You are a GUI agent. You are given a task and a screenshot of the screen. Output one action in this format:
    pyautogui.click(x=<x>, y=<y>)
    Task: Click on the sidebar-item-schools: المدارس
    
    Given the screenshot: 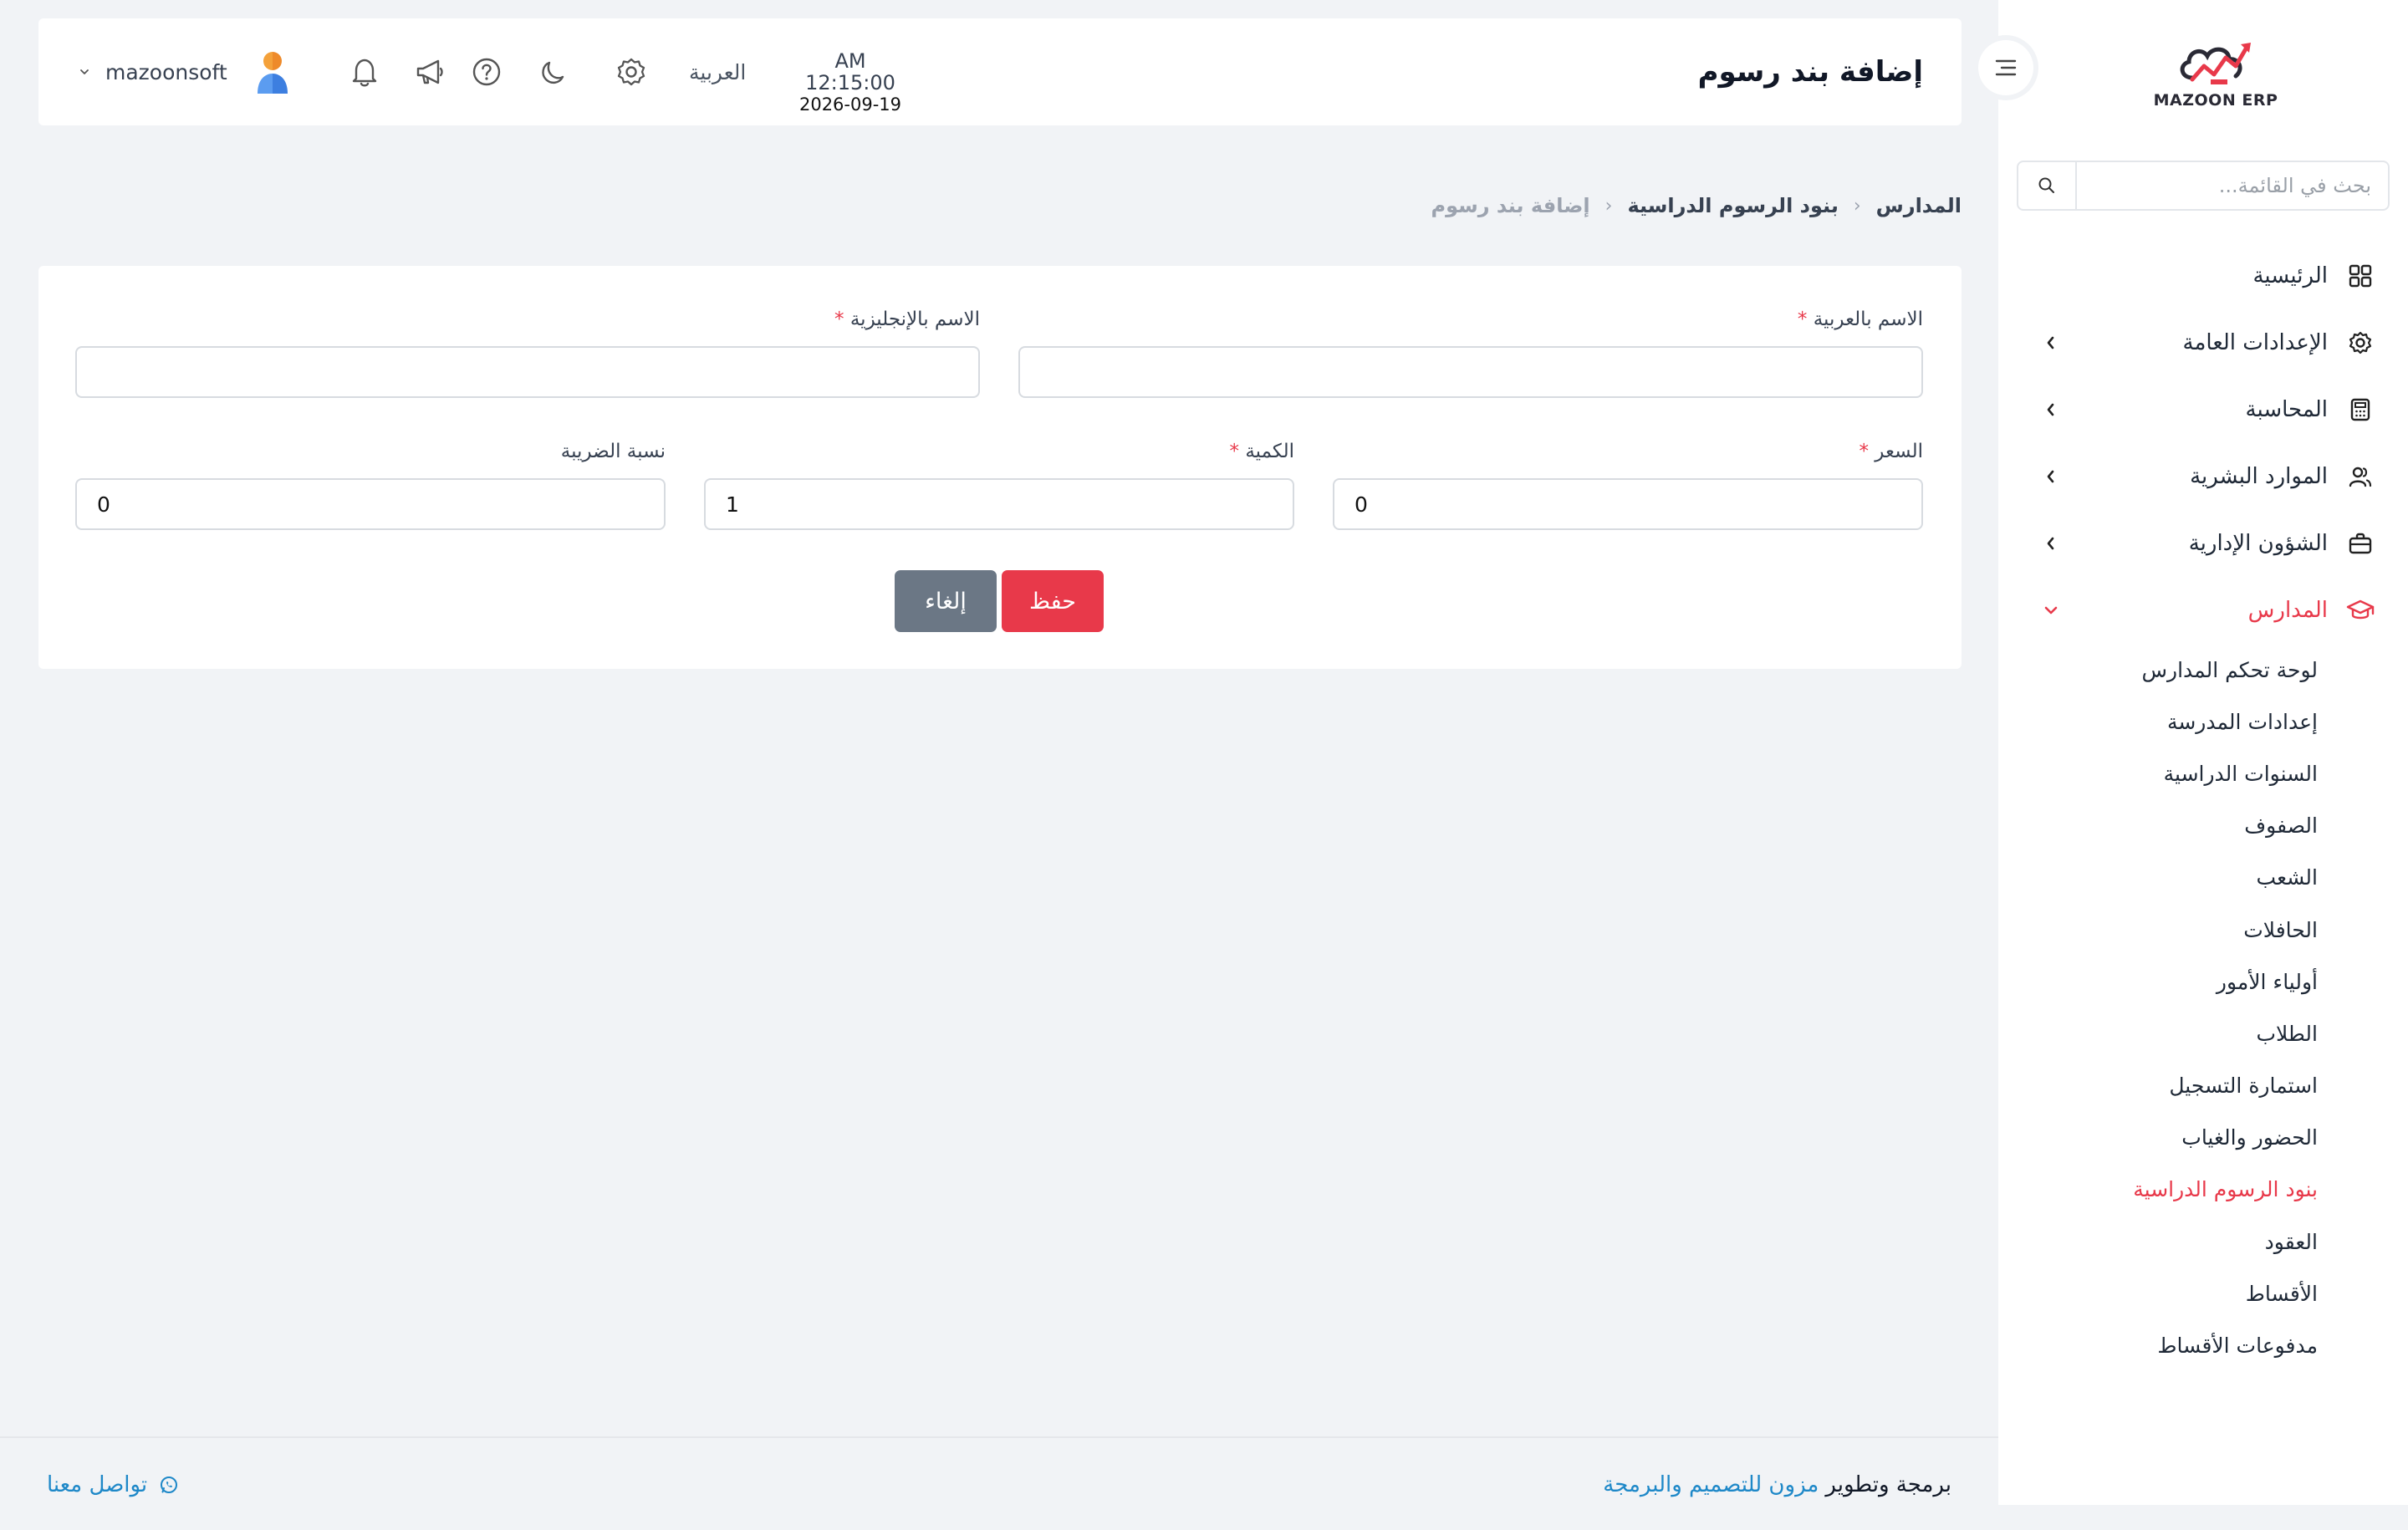 What is the action you would take?
    pyautogui.click(x=2203, y=610)
    